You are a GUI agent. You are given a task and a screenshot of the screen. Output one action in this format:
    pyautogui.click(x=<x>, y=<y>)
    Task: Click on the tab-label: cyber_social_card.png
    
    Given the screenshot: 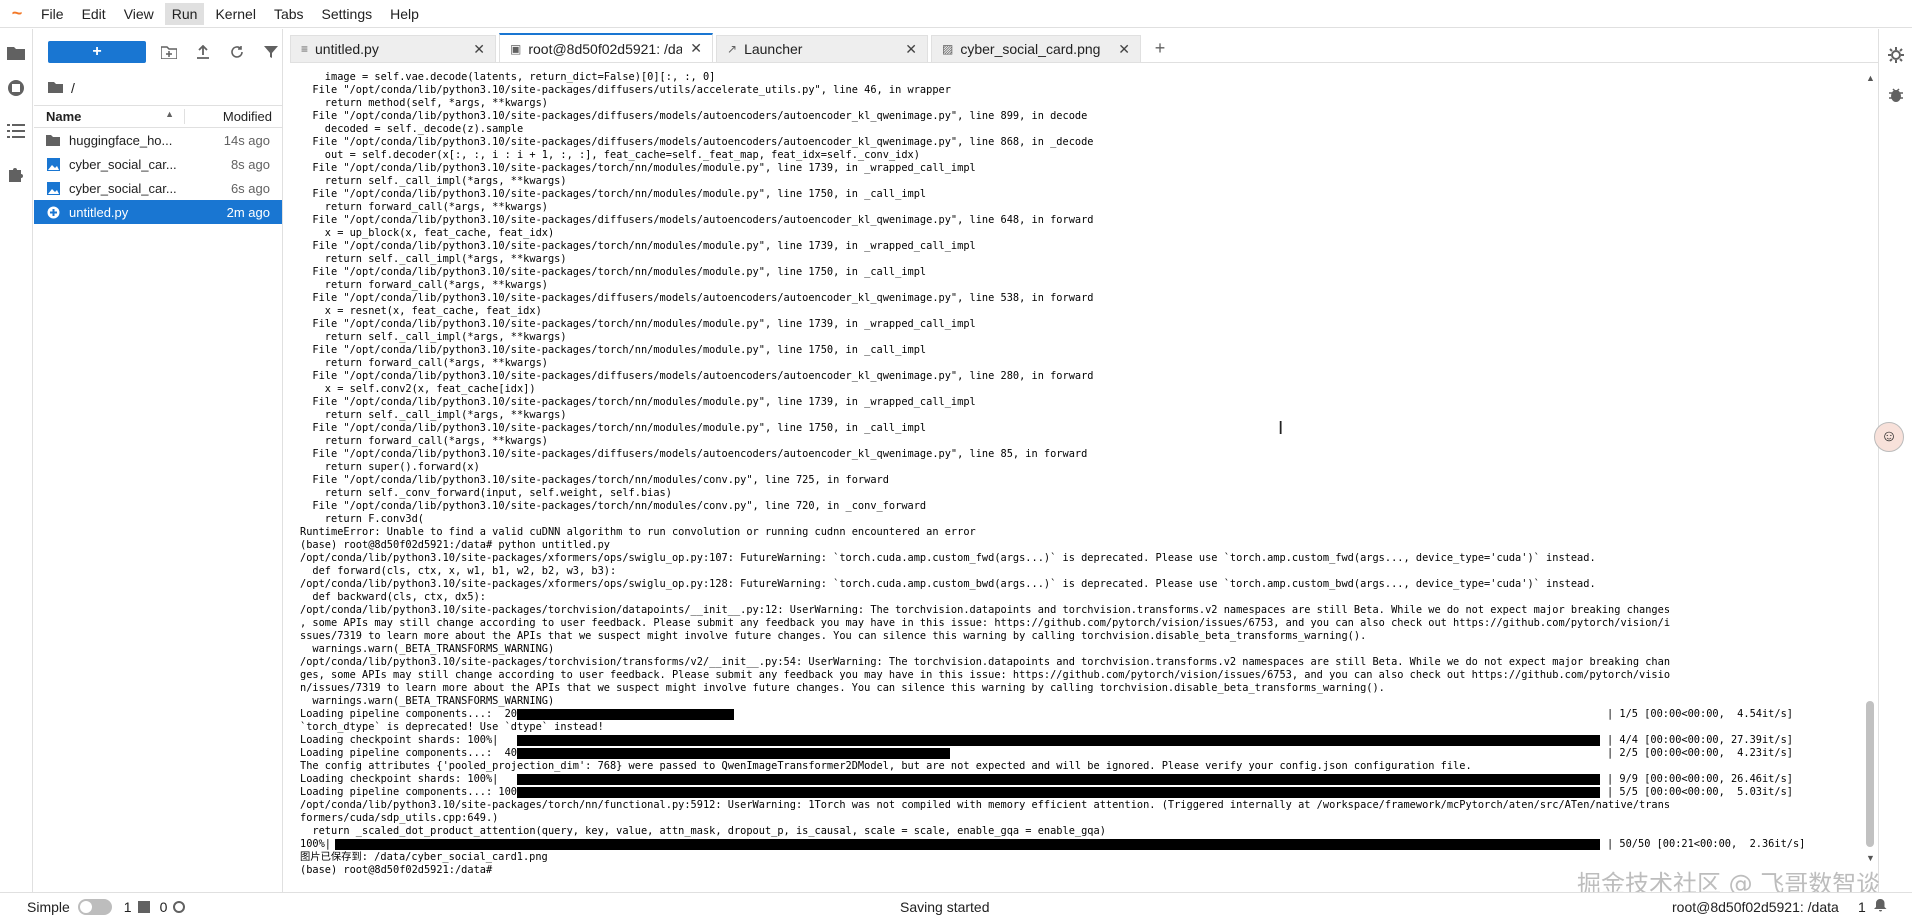 What is the action you would take?
    pyautogui.click(x=1030, y=49)
    